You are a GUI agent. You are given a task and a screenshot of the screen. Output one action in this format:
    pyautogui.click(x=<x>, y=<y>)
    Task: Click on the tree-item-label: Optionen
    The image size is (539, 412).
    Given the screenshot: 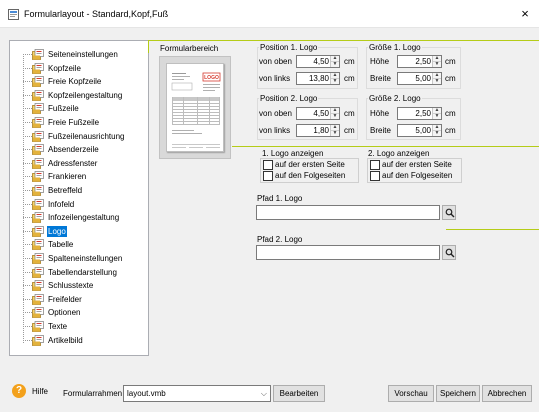 What is the action you would take?
    pyautogui.click(x=64, y=313)
    